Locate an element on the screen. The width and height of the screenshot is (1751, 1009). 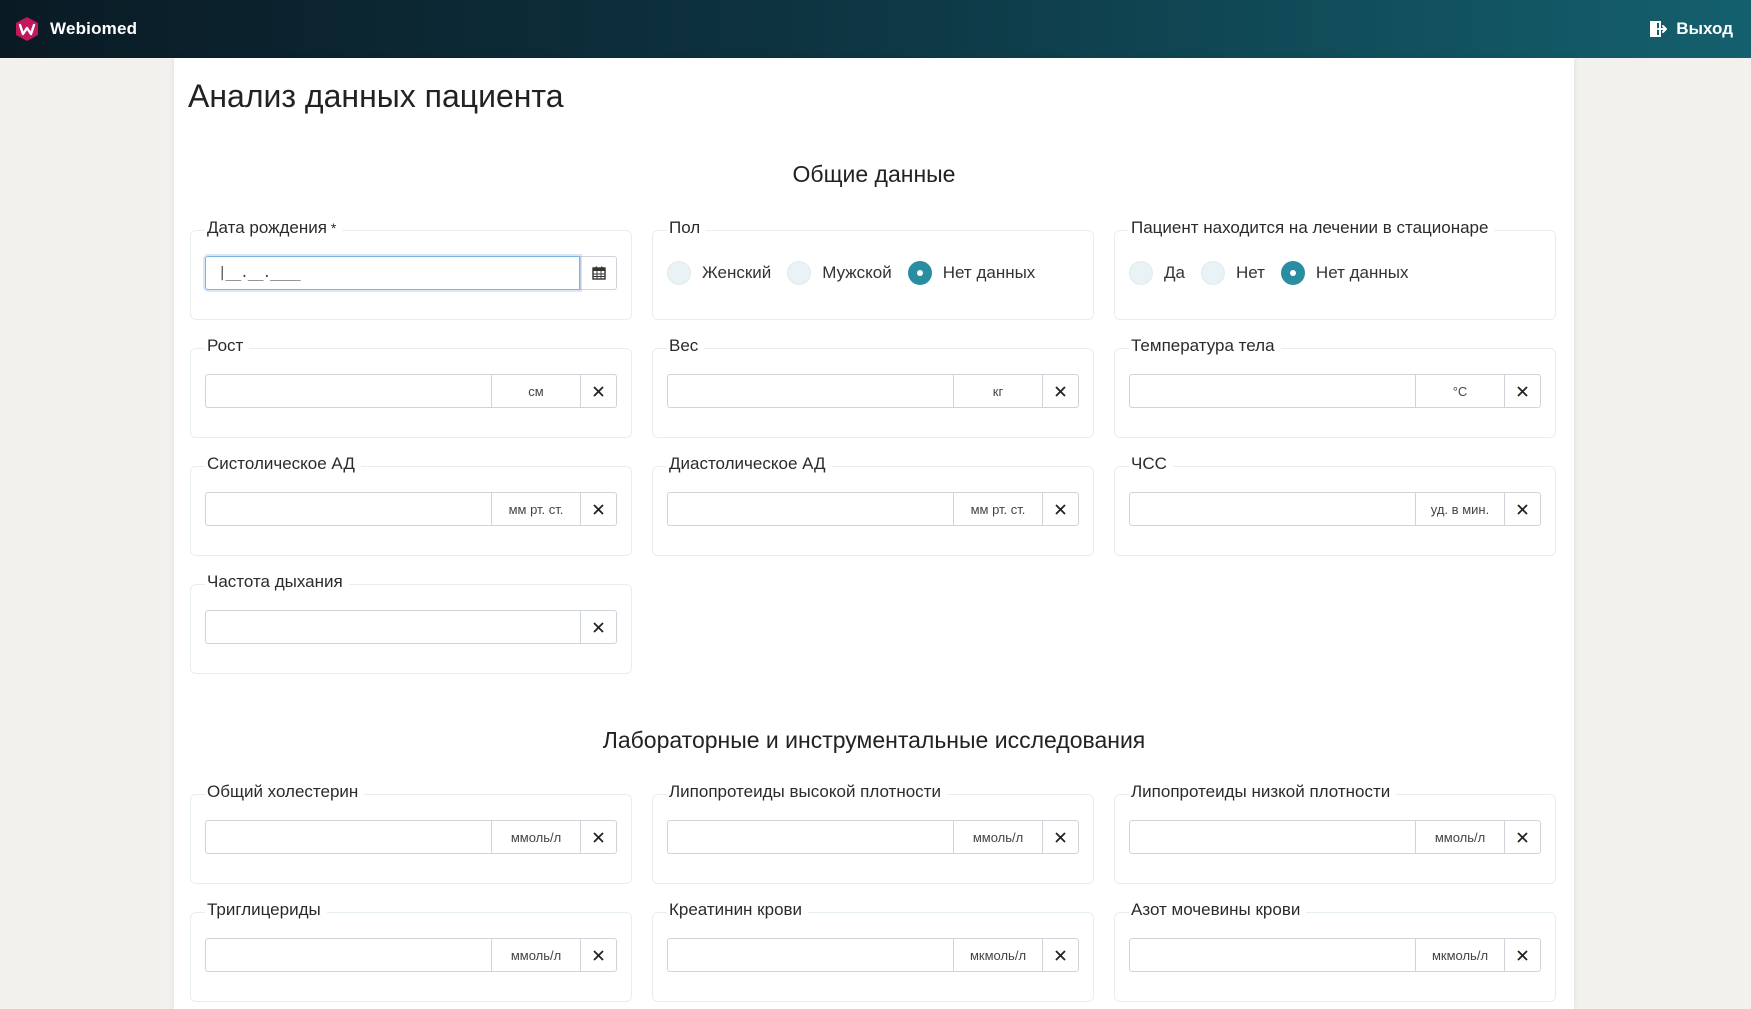
field-group-temperature: Температура тела °C is located at coordinates (1335, 387).